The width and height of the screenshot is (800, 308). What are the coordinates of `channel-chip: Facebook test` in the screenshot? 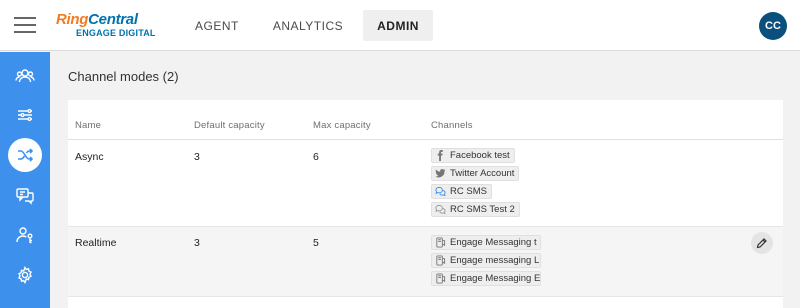 It's located at (473, 155).